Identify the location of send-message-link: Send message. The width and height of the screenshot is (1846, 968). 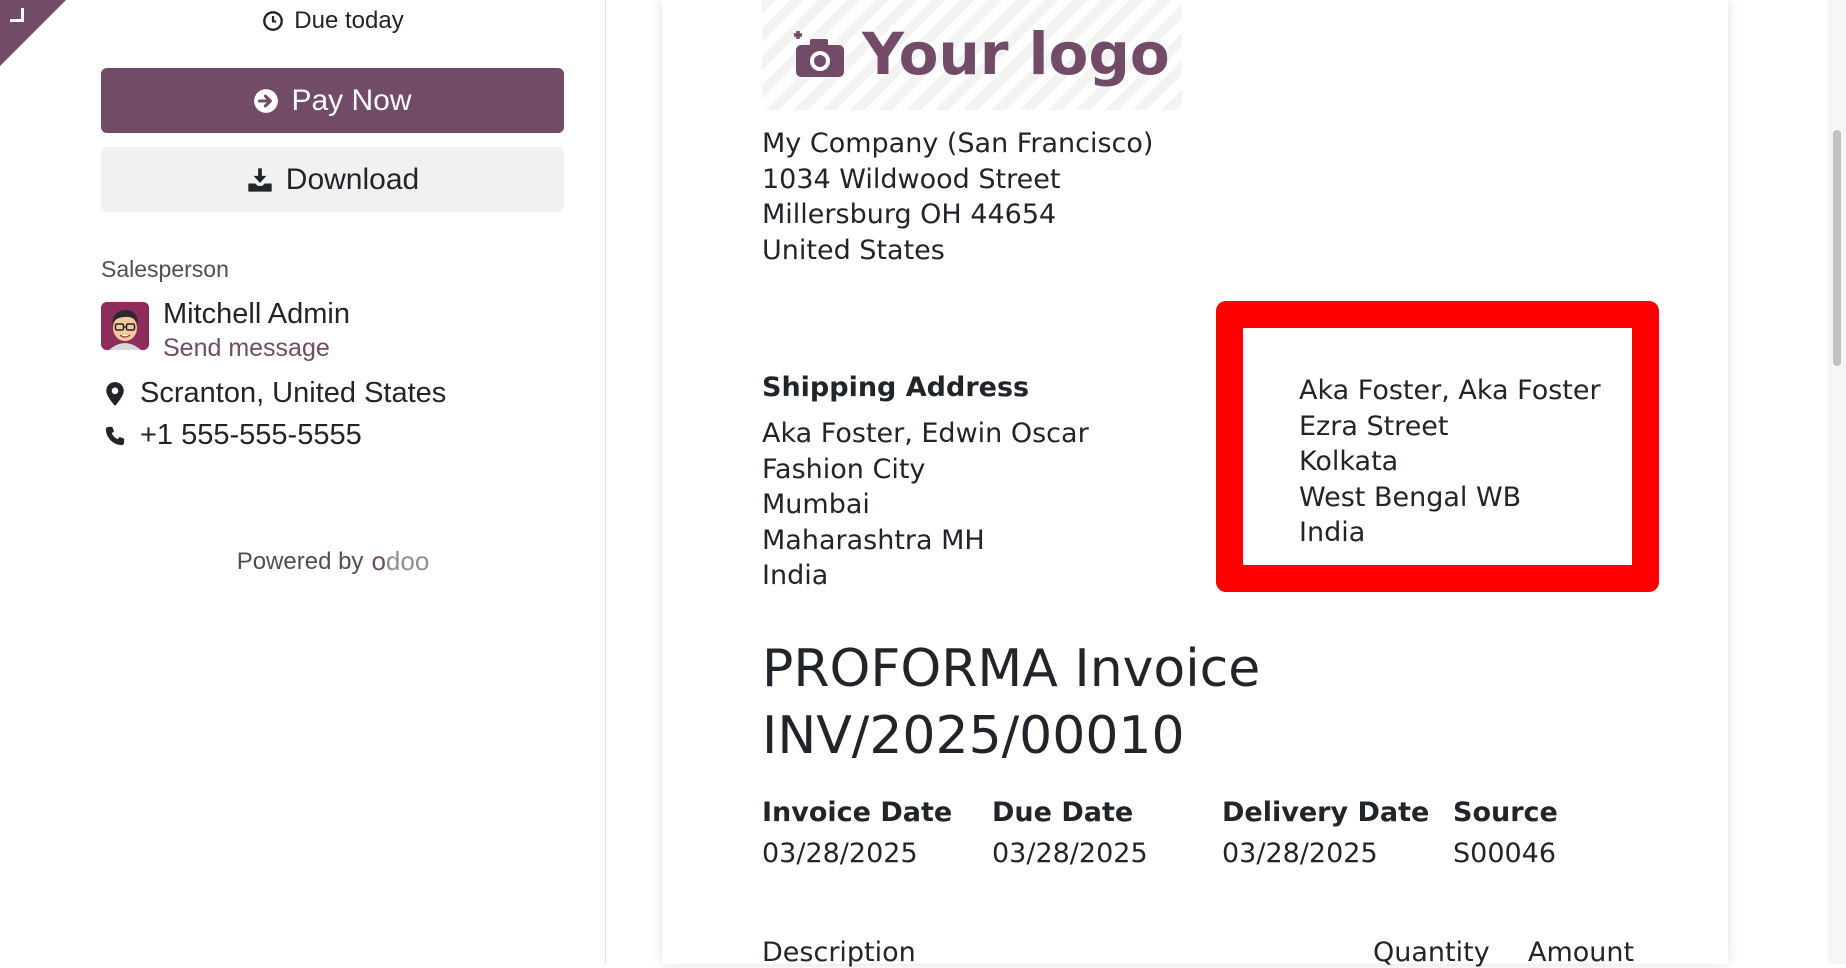
(246, 348).